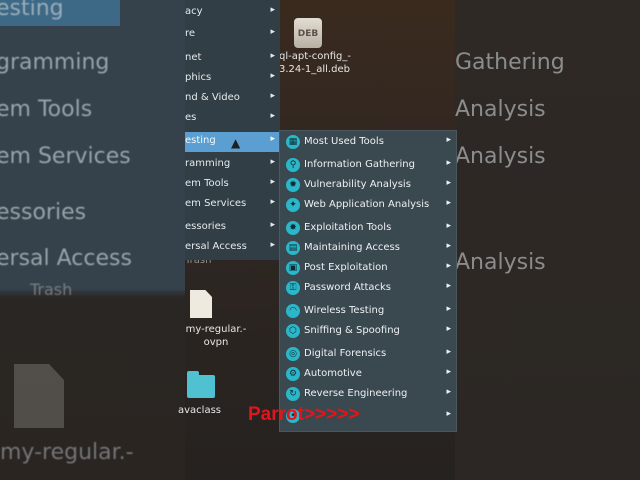  What do you see at coordinates (348, 227) in the screenshot?
I see `submenu-item-label: Exploitation Tools` at bounding box center [348, 227].